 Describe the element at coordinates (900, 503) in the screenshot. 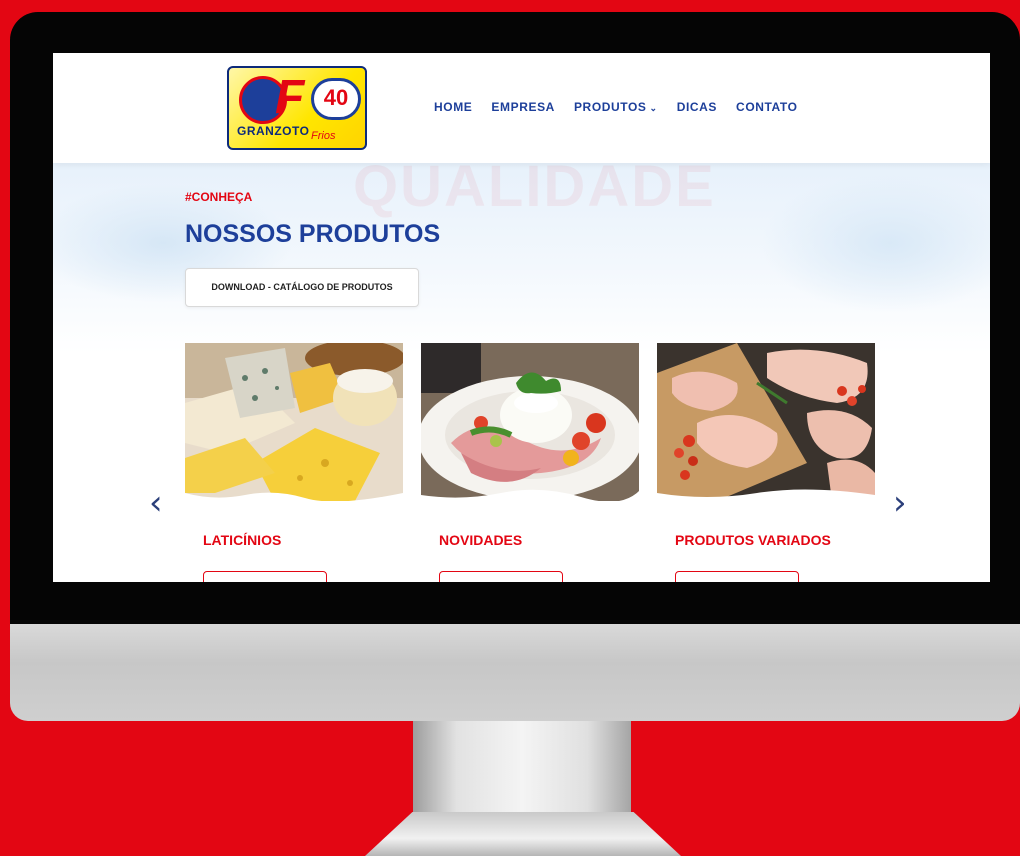

I see `chevron-right-icon: ›` at that location.